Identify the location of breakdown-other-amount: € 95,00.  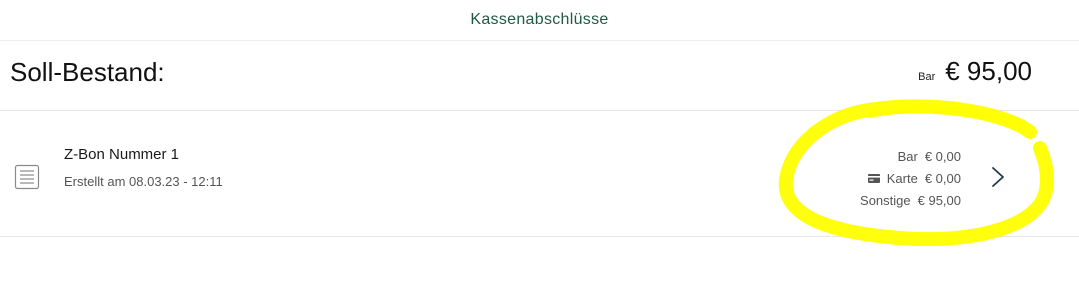
(939, 200).